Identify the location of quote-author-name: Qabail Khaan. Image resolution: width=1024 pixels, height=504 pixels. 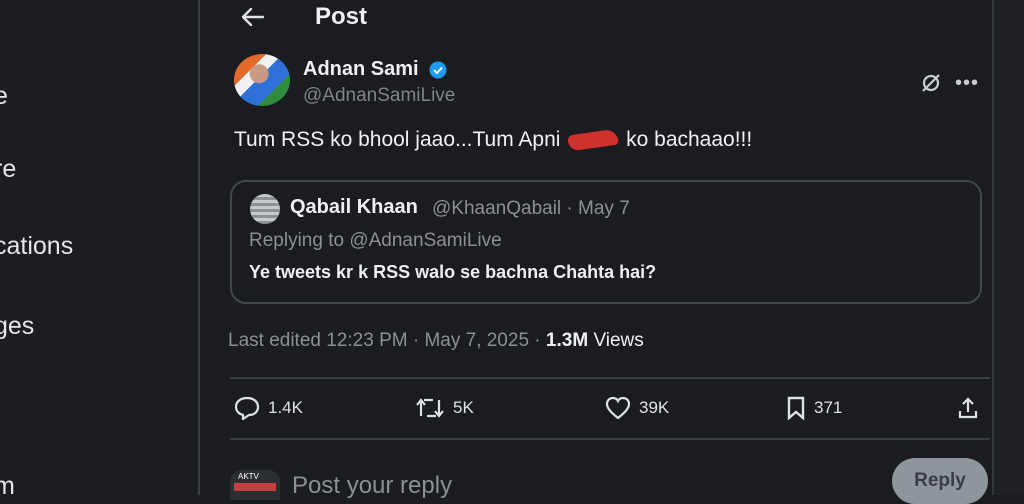
(354, 207).